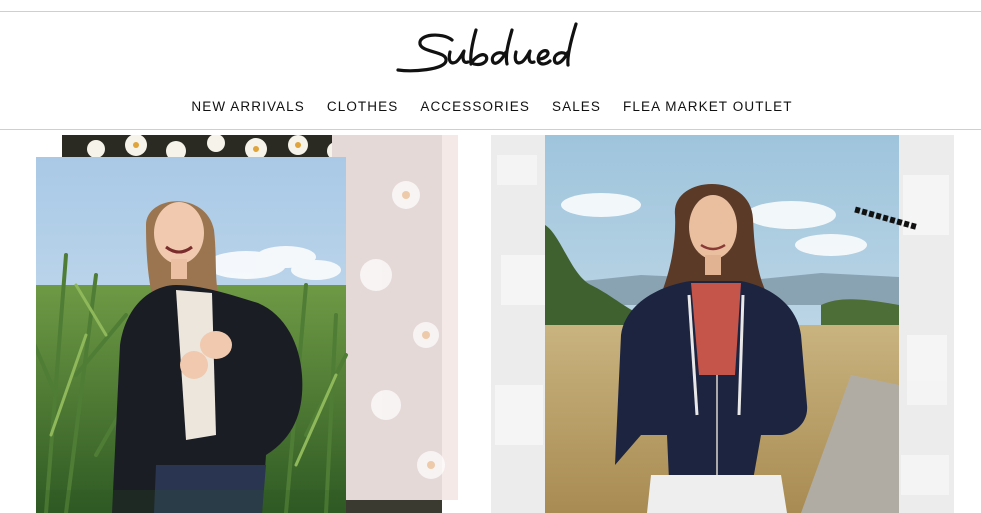 The width and height of the screenshot is (981, 513). I want to click on nav-item-flea-market-outlet: FLEA MARKET OUTLET, so click(708, 107).